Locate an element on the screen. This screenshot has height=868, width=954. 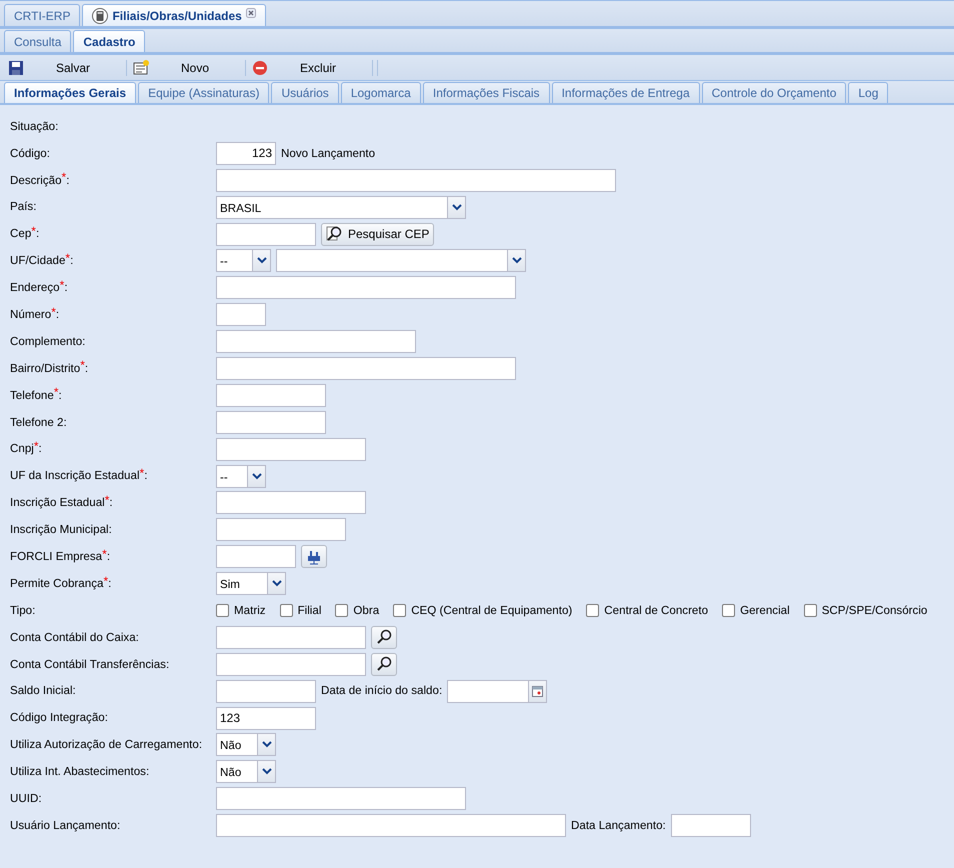
factory-icon is located at coordinates (314, 556).